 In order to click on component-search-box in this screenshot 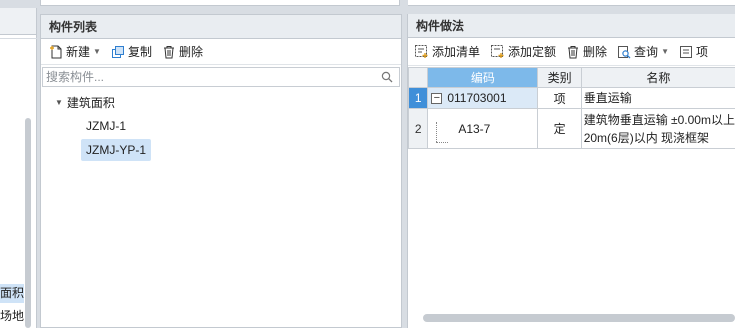, I will do `click(221, 77)`.